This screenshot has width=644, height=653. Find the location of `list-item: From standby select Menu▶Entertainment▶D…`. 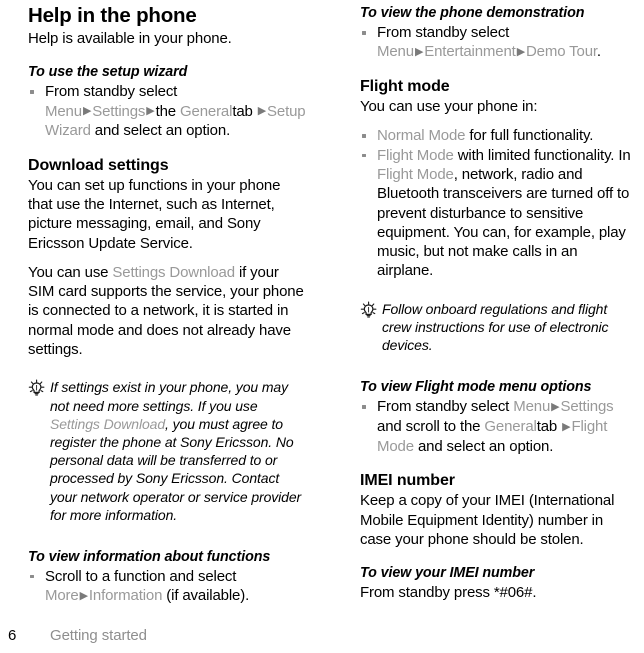

list-item: From standby select Menu▶Entertainment▶D… is located at coordinates (498, 42).